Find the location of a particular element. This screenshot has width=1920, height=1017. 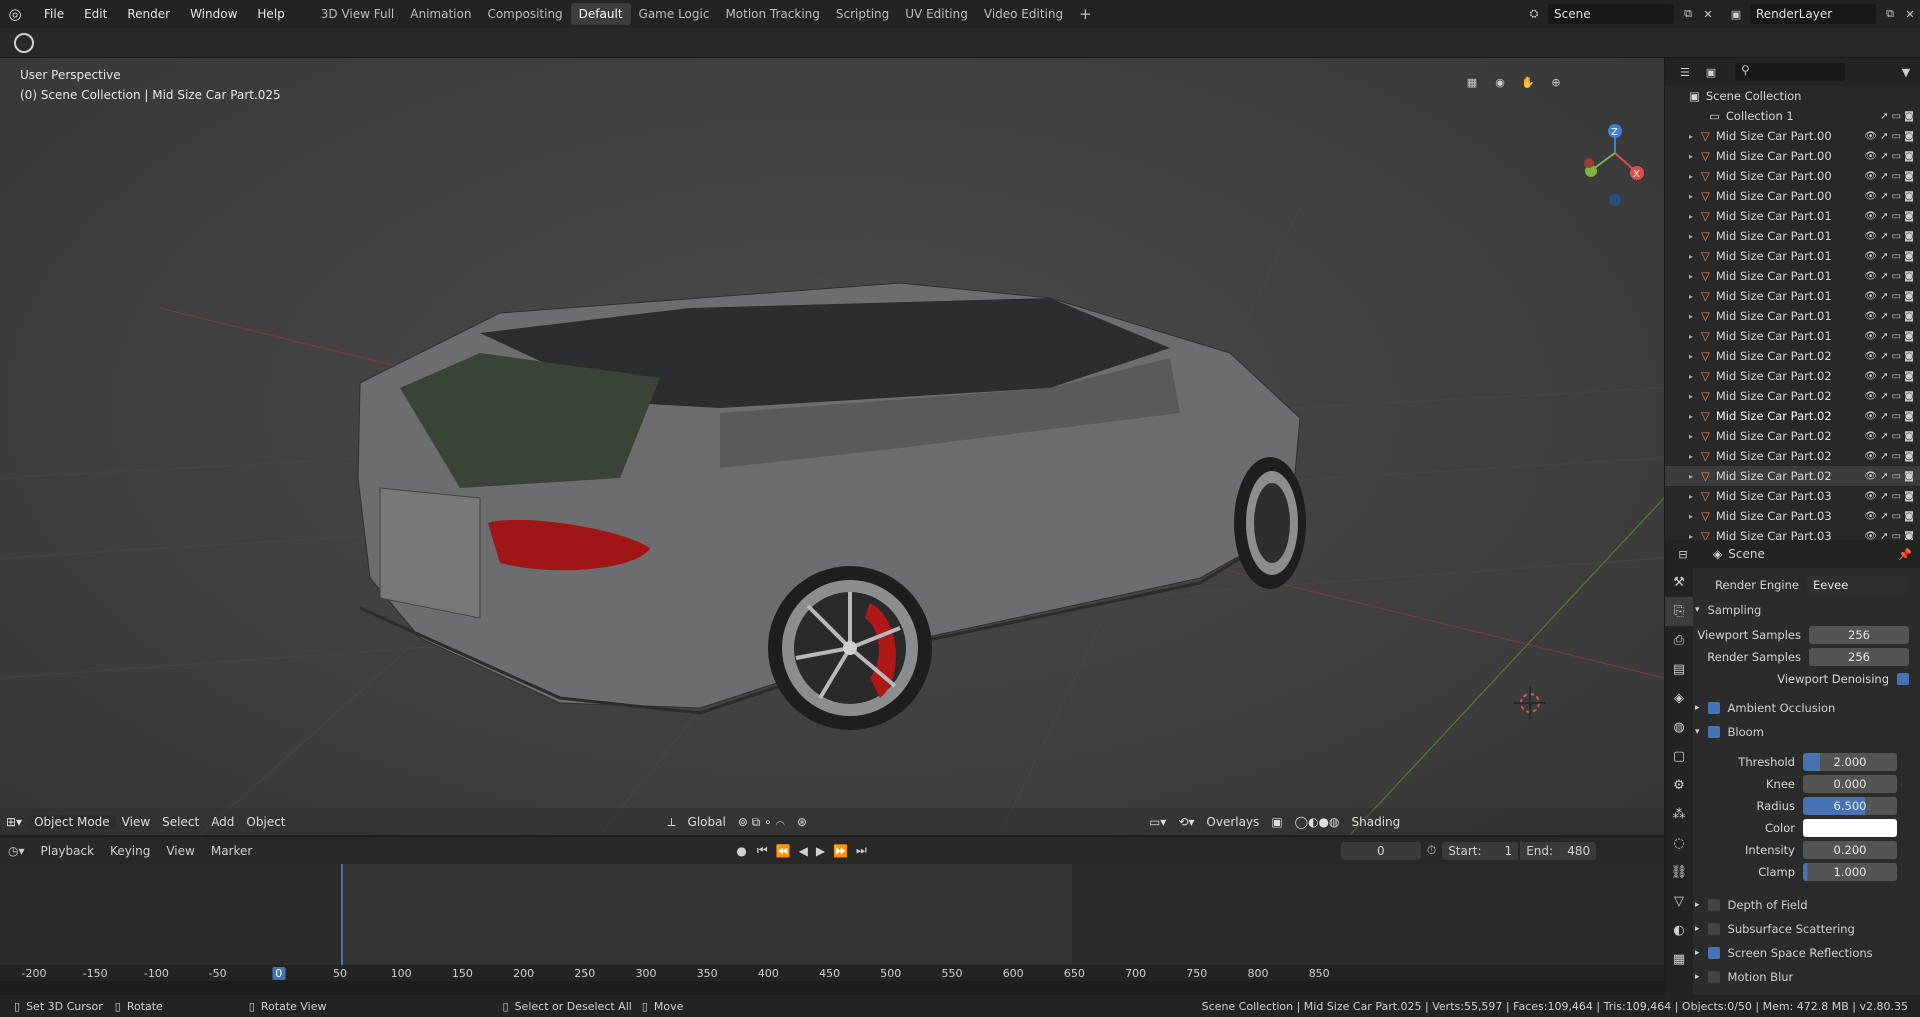

constraints-tab-icon: ⛓ is located at coordinates (1679, 872).